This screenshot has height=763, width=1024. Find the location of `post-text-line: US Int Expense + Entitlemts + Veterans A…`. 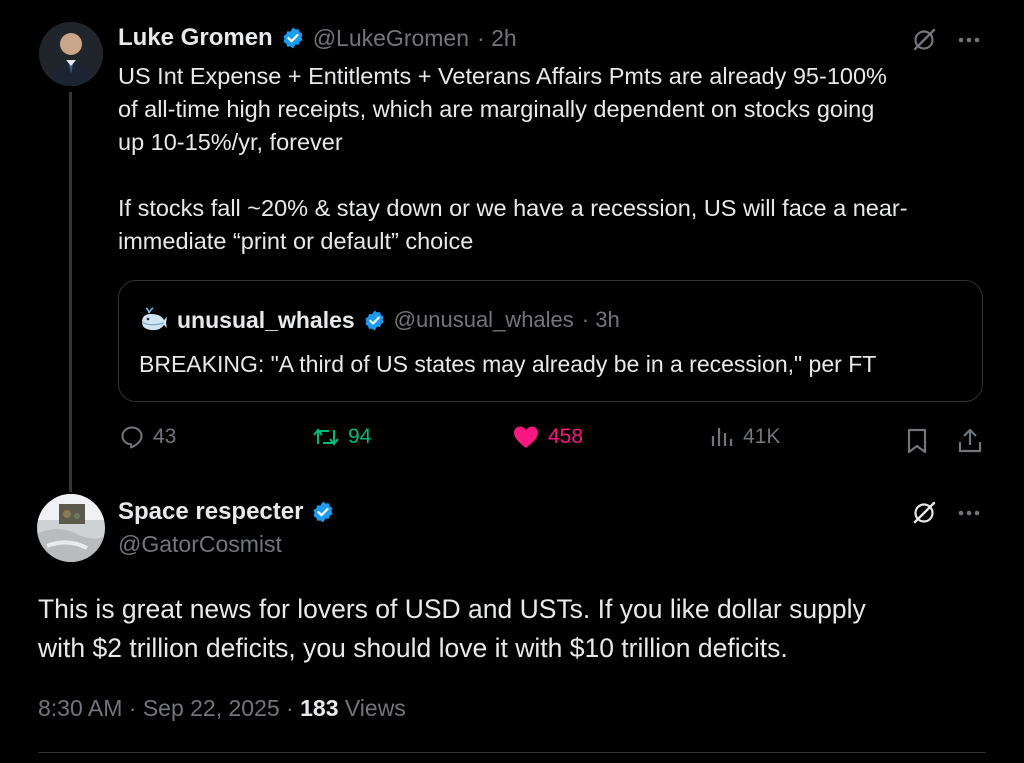

post-text-line: US Int Expense + Entitlemts + Veterans A… is located at coordinates (502, 76).